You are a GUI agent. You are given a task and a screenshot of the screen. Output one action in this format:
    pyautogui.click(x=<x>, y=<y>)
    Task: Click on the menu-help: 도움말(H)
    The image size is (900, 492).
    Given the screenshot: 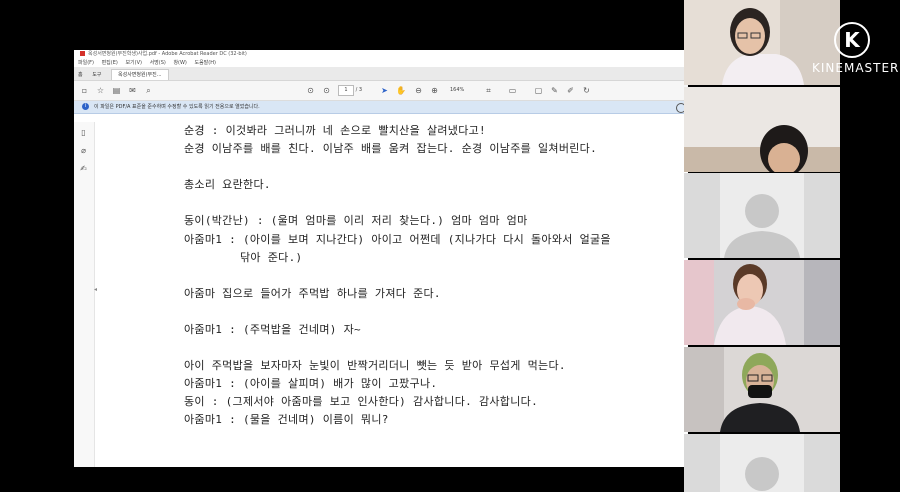 What is the action you would take?
    pyautogui.click(x=204, y=63)
    